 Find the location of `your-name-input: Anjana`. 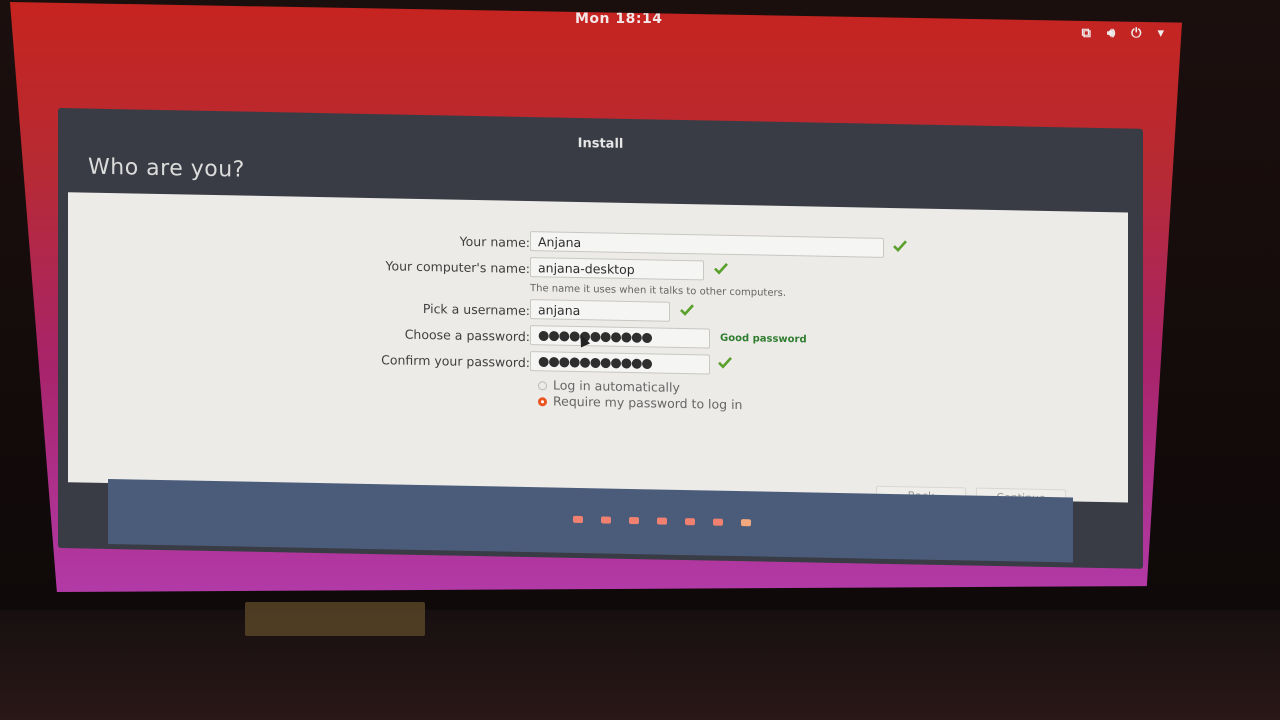

your-name-input: Anjana is located at coordinates (707, 244).